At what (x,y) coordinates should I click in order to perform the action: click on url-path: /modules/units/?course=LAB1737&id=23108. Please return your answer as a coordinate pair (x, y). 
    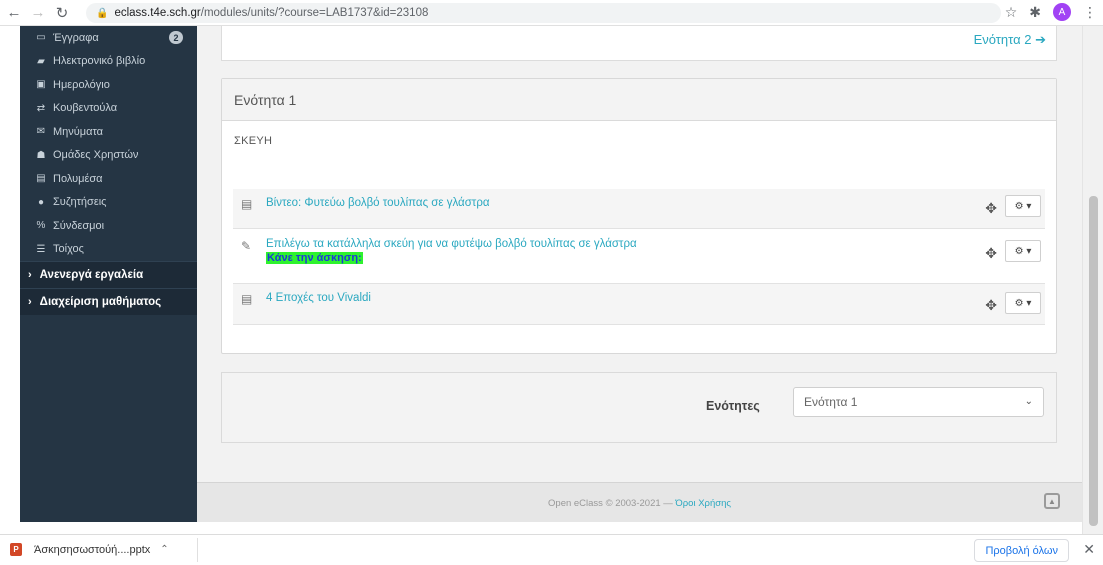
    Looking at the image, I should click on (314, 13).